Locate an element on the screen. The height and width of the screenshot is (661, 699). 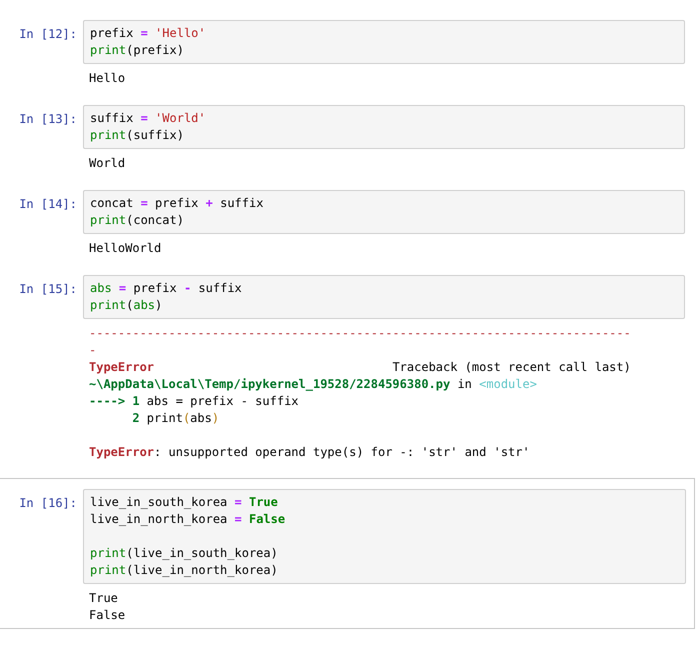
output-line: Hello is located at coordinates (107, 78).